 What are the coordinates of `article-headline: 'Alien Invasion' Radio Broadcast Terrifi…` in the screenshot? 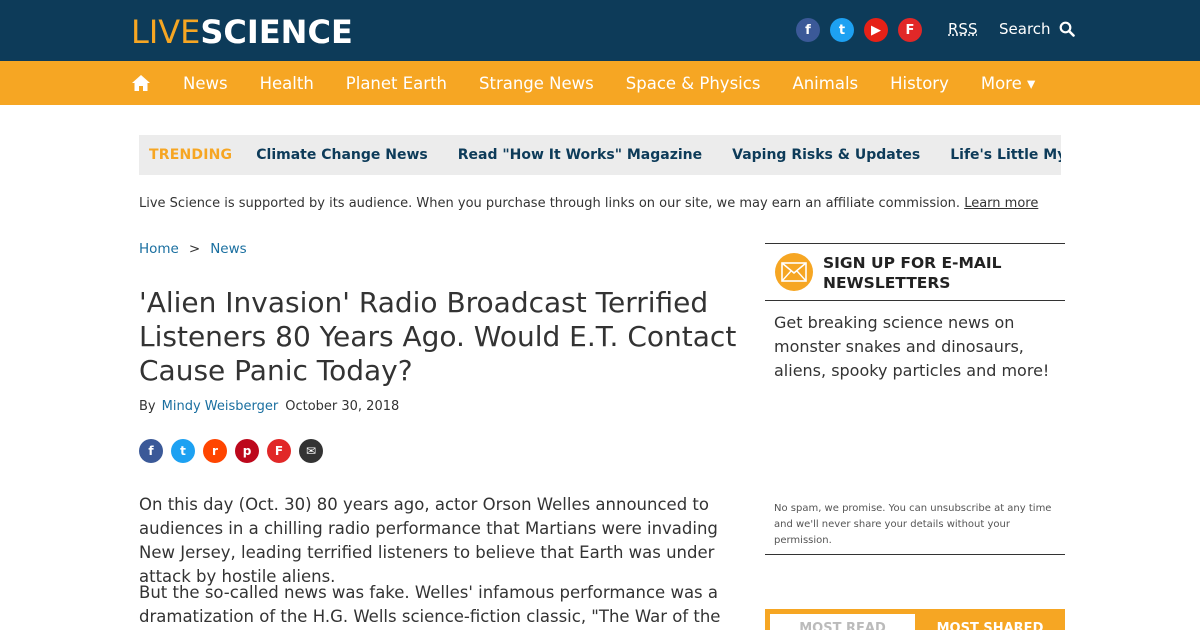 It's located at (438, 336).